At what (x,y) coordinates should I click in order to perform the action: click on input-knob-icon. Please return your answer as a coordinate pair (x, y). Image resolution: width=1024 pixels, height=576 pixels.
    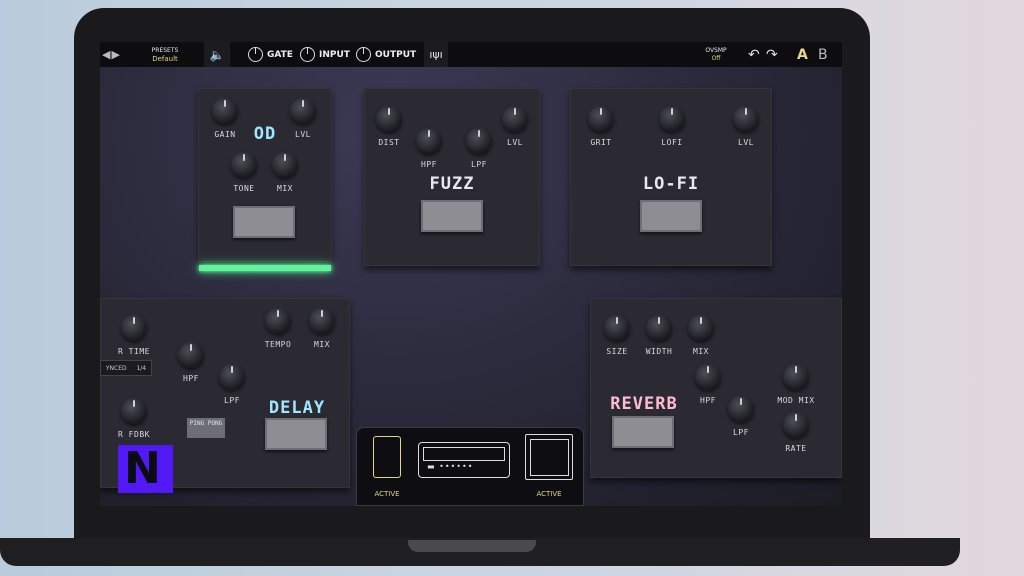
    Looking at the image, I should click on (307, 54).